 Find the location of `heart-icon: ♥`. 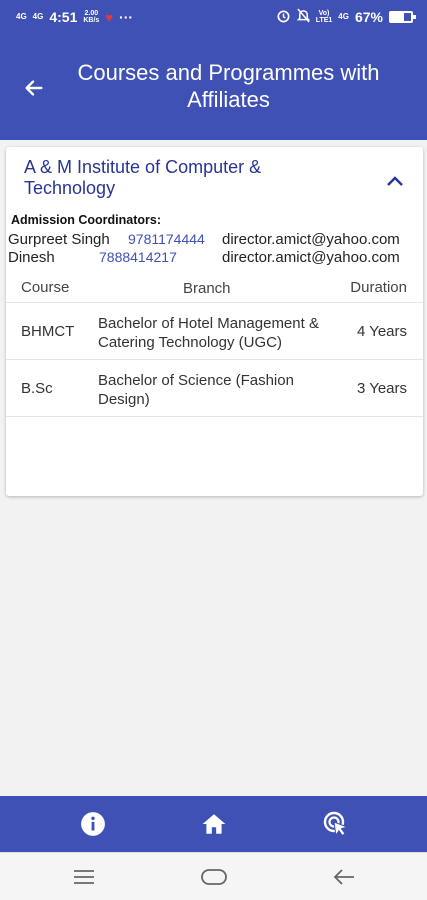

heart-icon: ♥ is located at coordinates (109, 17).